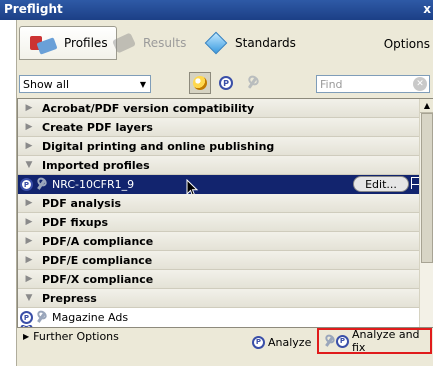  What do you see at coordinates (426, 106) in the screenshot?
I see `scroll-up-icon: ▲` at bounding box center [426, 106].